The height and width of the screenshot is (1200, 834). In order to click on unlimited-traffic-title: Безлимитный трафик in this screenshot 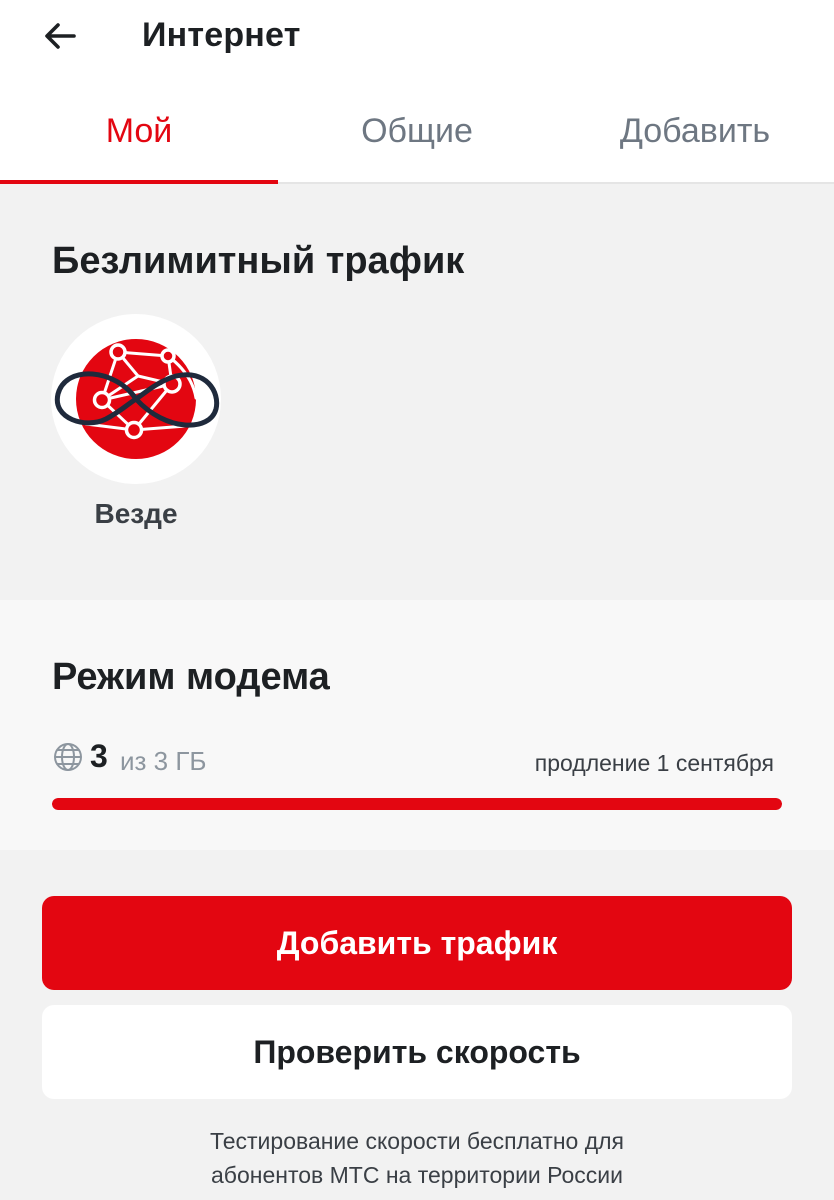, I will do `click(258, 261)`.